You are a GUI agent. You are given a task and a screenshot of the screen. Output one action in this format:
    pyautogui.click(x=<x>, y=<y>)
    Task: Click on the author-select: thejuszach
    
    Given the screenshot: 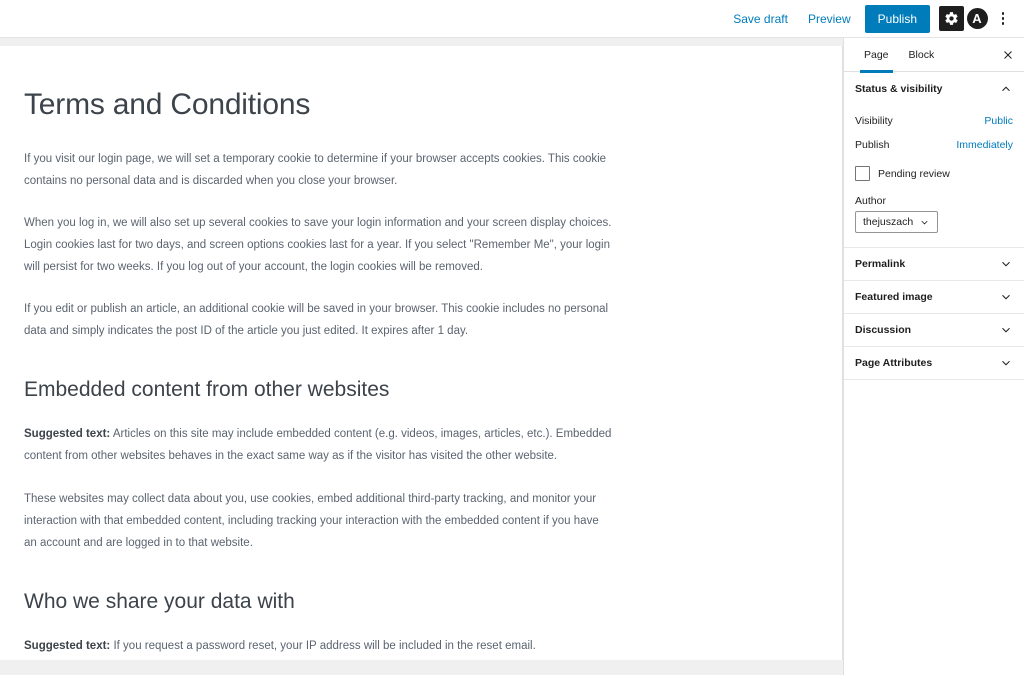 What is the action you would take?
    pyautogui.click(x=897, y=222)
    